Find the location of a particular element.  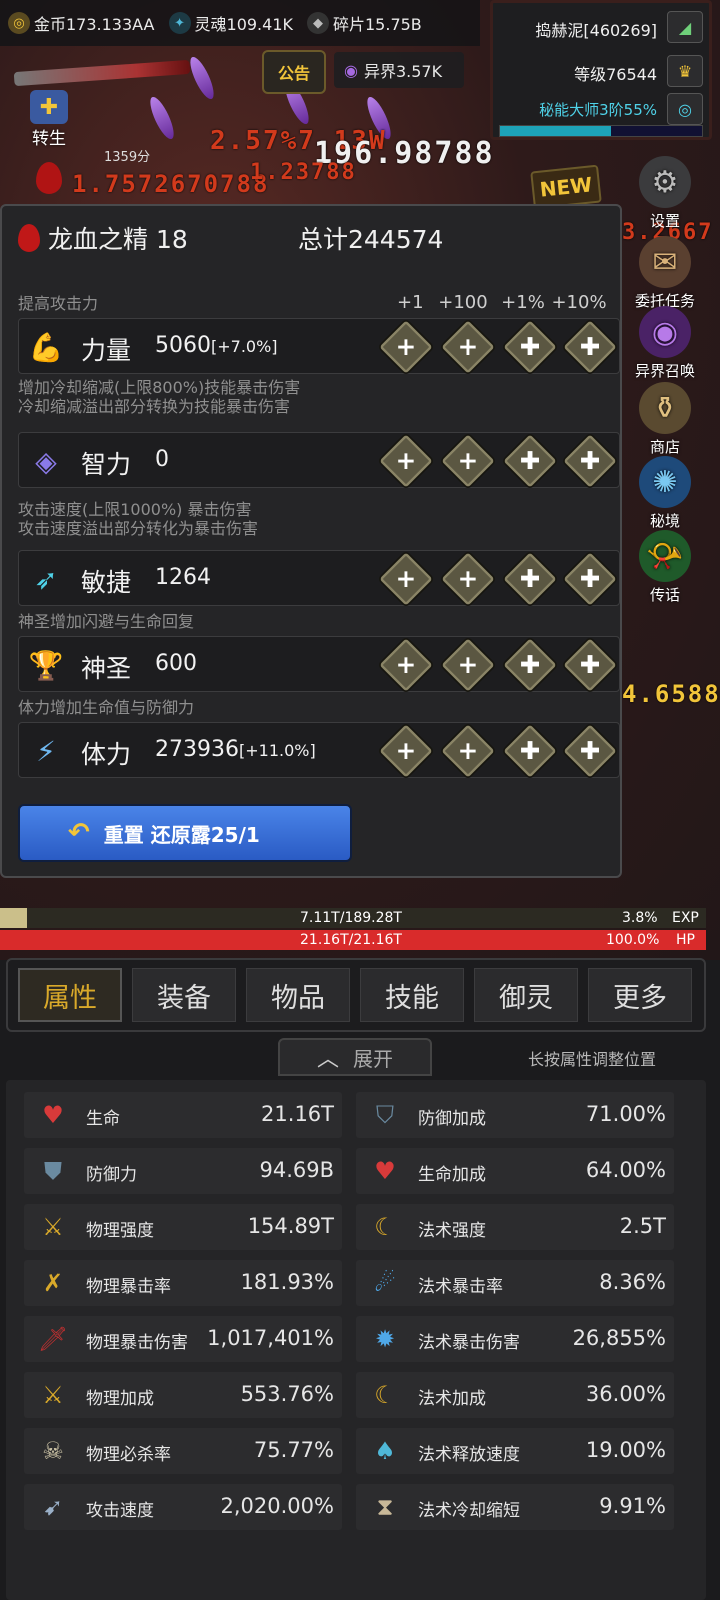

tab-more: 更多 is located at coordinates (640, 995).